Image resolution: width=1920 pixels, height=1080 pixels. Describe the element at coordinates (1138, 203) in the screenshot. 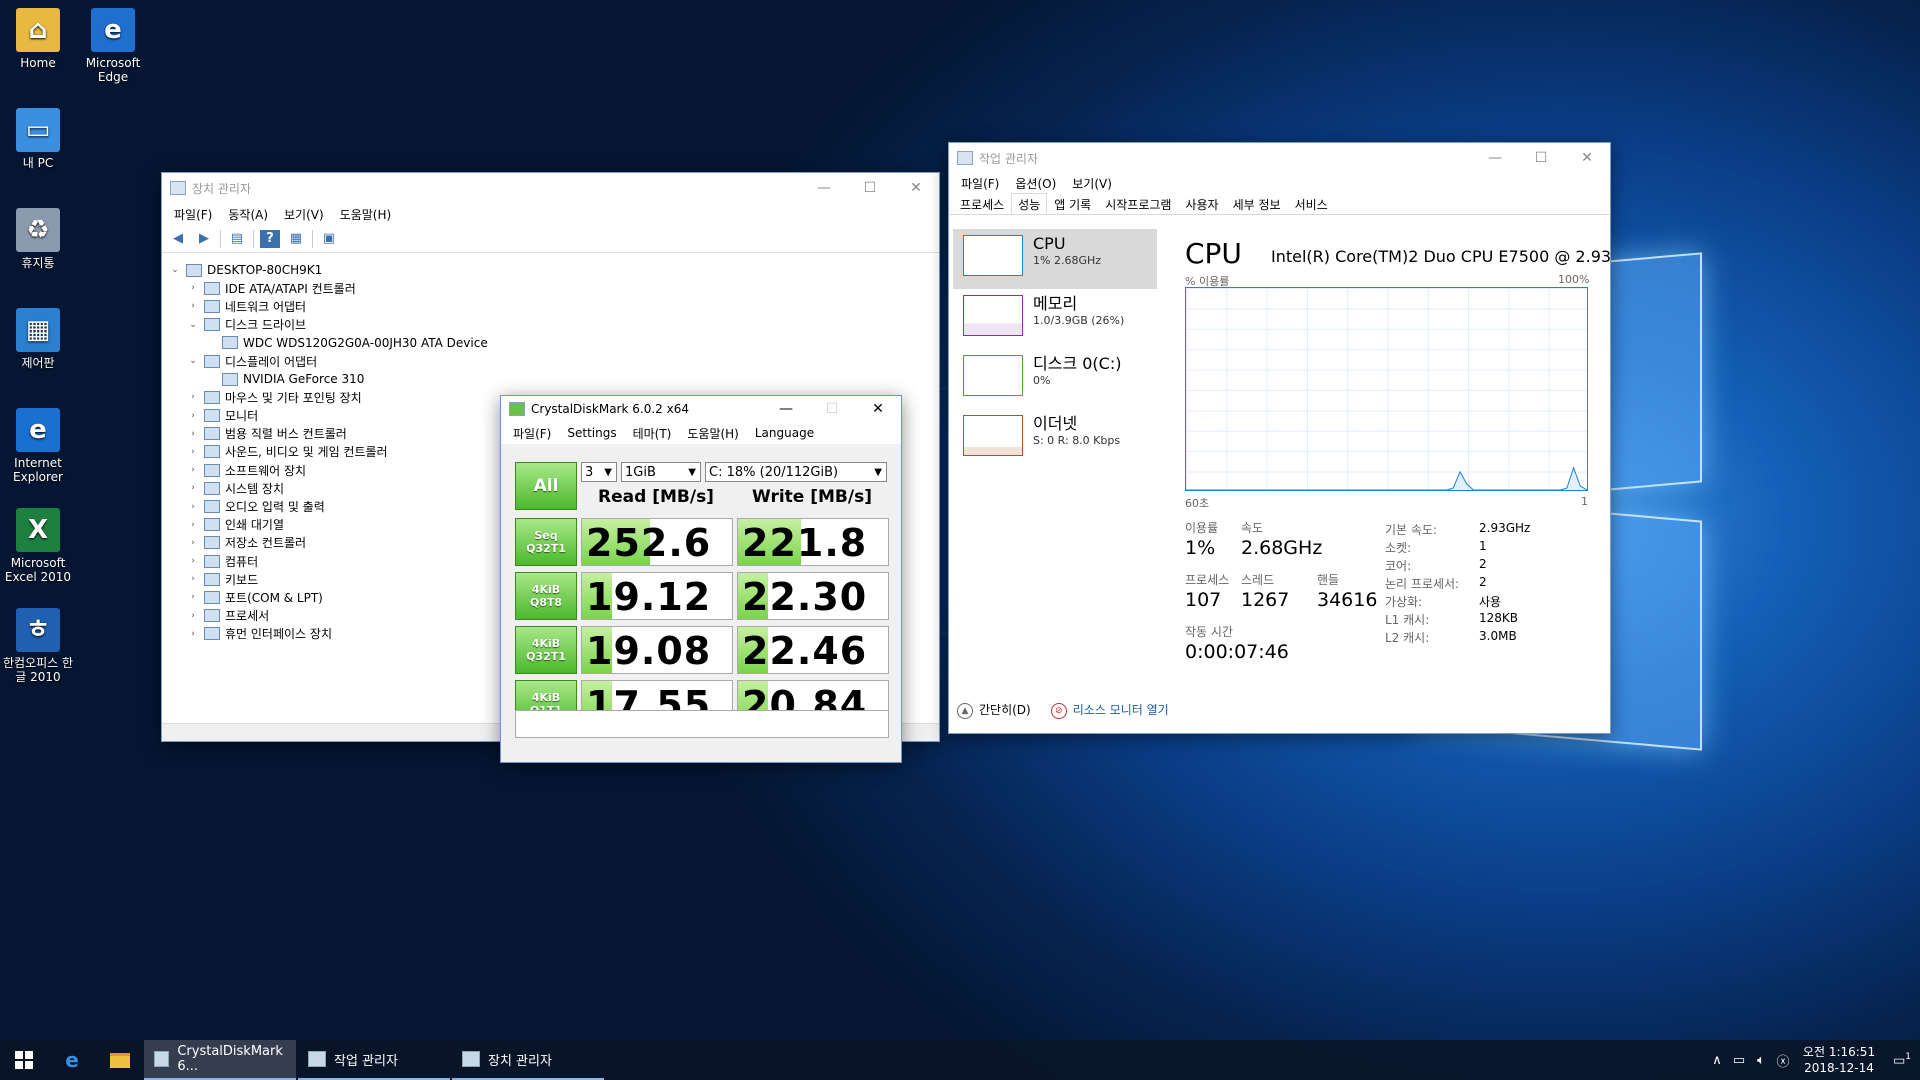

I see `tab: 시작프로그램` at that location.